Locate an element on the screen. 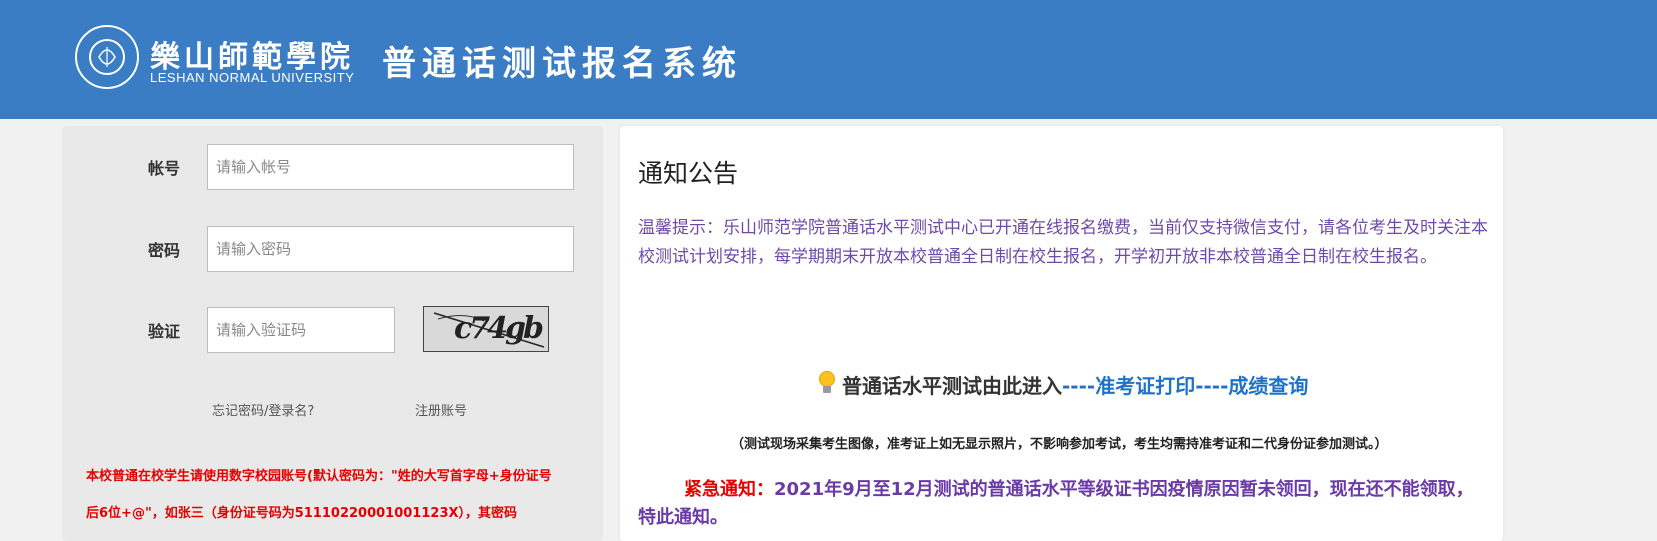  account-input is located at coordinates (390, 167).